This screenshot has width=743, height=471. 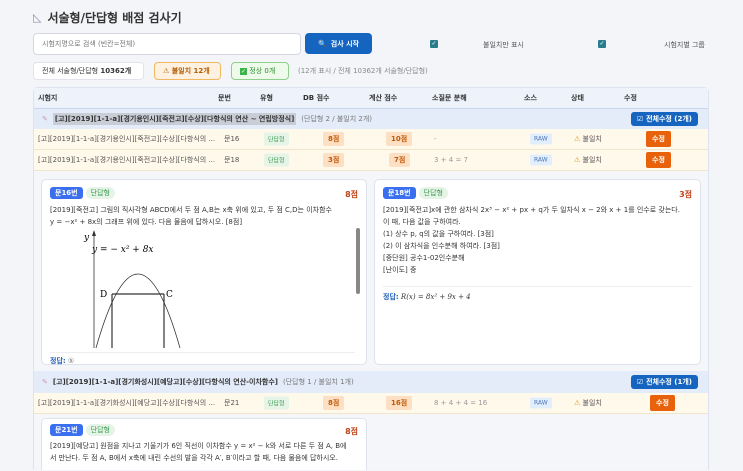 I want to click on start-search-button: 🔍 검사 시작, so click(x=338, y=43).